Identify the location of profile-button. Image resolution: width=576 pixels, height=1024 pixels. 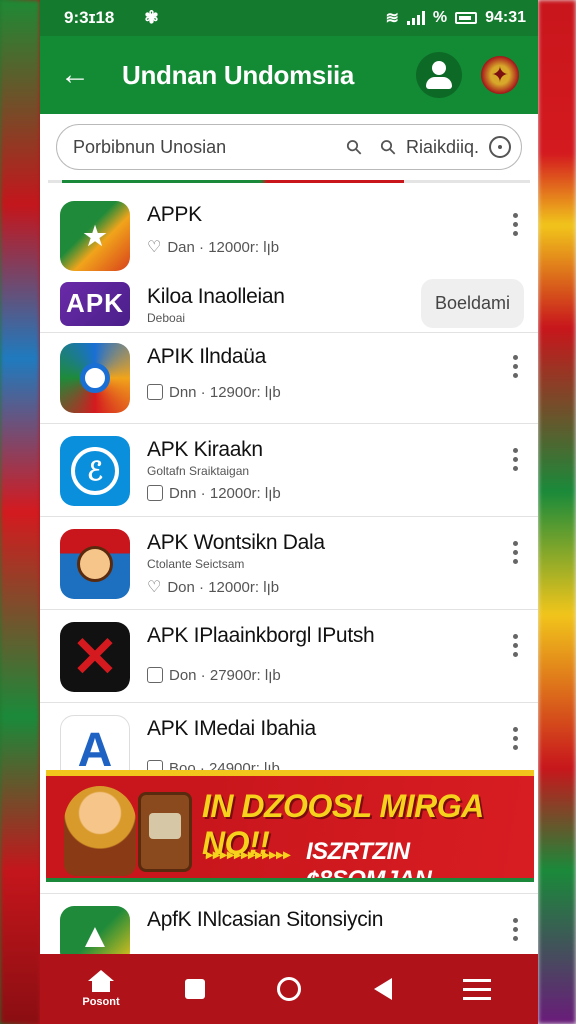
(439, 75).